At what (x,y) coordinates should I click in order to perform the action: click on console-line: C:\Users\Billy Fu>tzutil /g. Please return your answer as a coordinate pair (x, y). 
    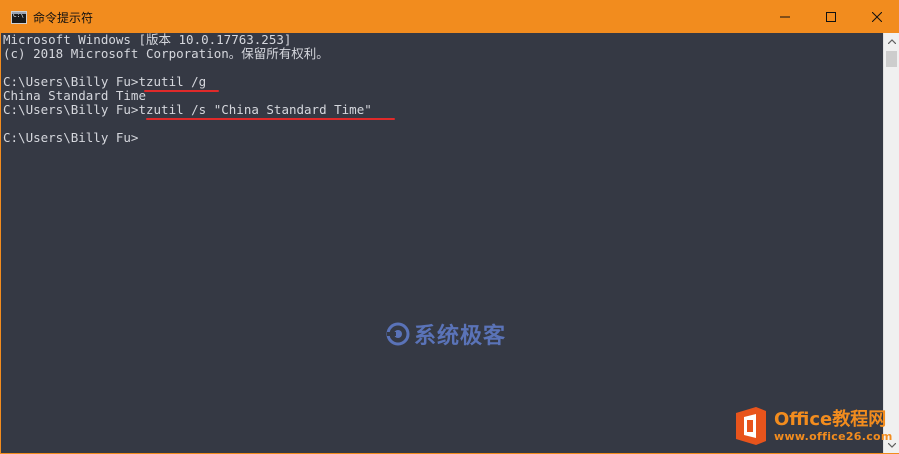
    Looking at the image, I should click on (105, 81).